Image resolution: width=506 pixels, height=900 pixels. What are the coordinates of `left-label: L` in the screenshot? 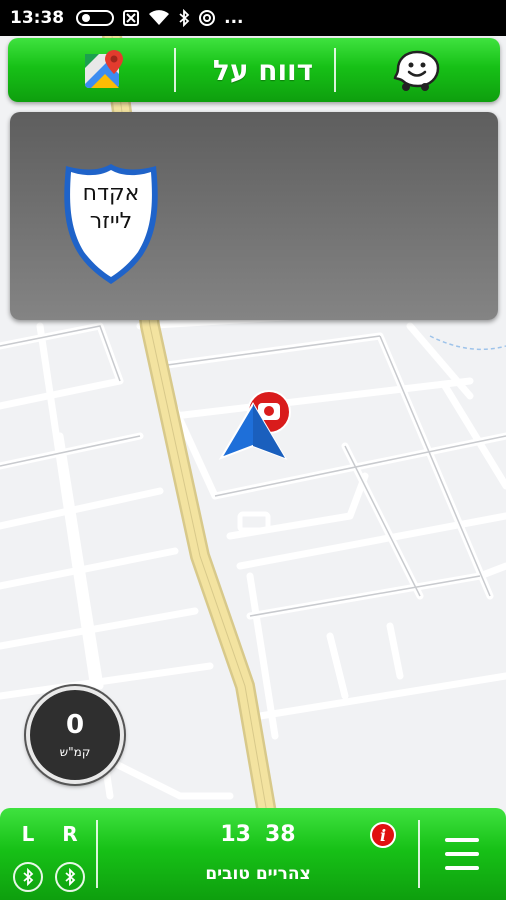 It's located at (28, 834).